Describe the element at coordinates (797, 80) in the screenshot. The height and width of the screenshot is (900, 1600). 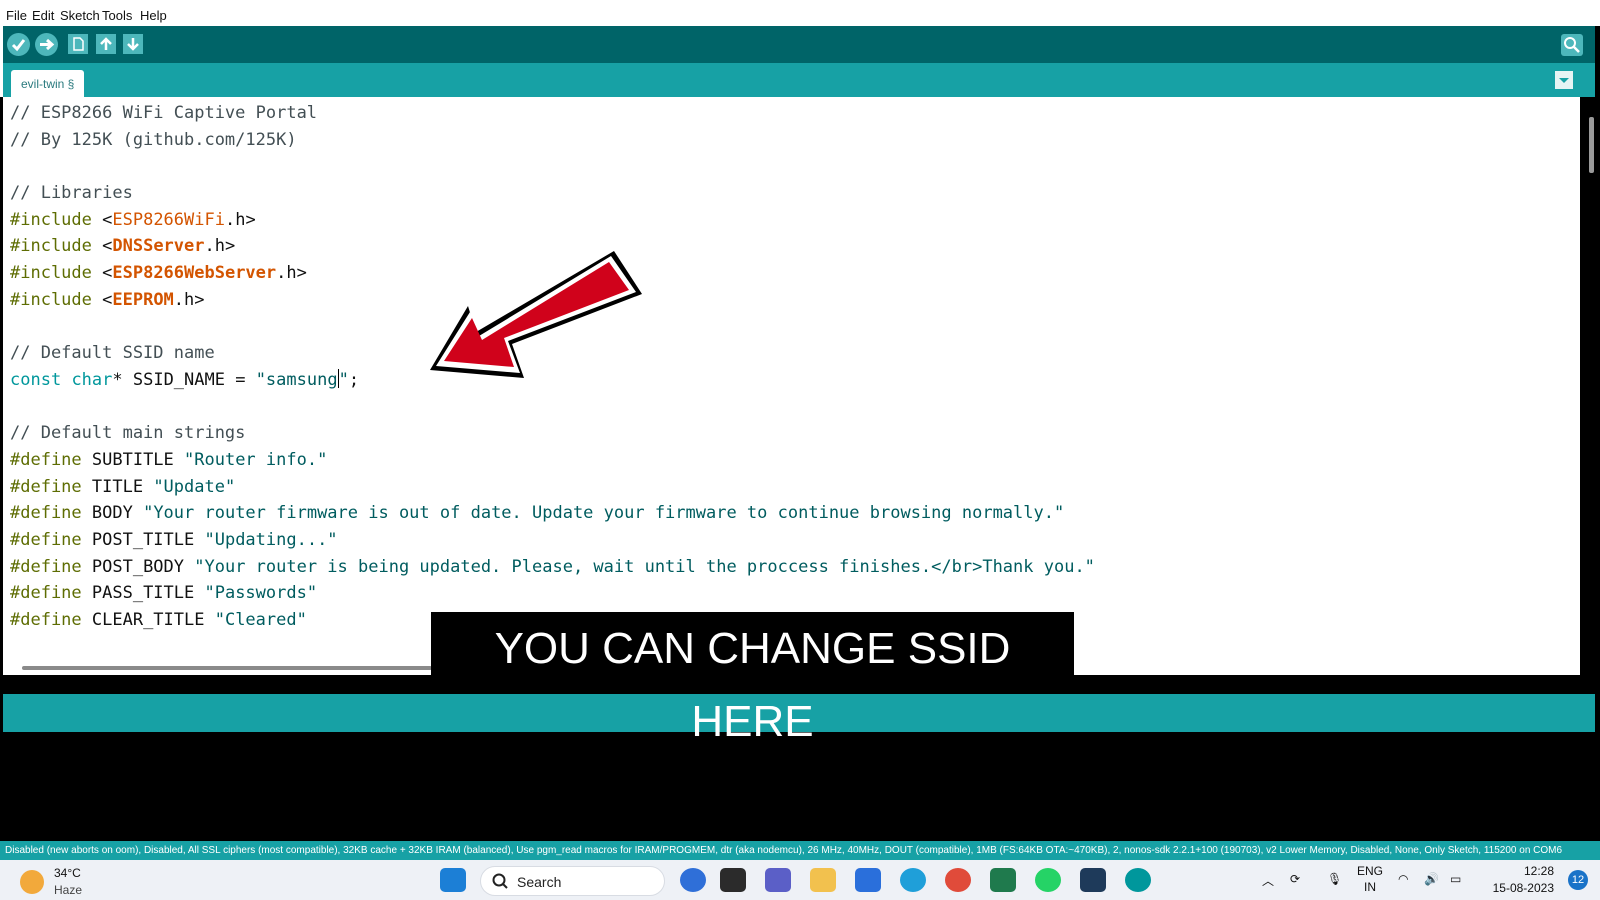
I see `tab-row: evil-twin §` at that location.